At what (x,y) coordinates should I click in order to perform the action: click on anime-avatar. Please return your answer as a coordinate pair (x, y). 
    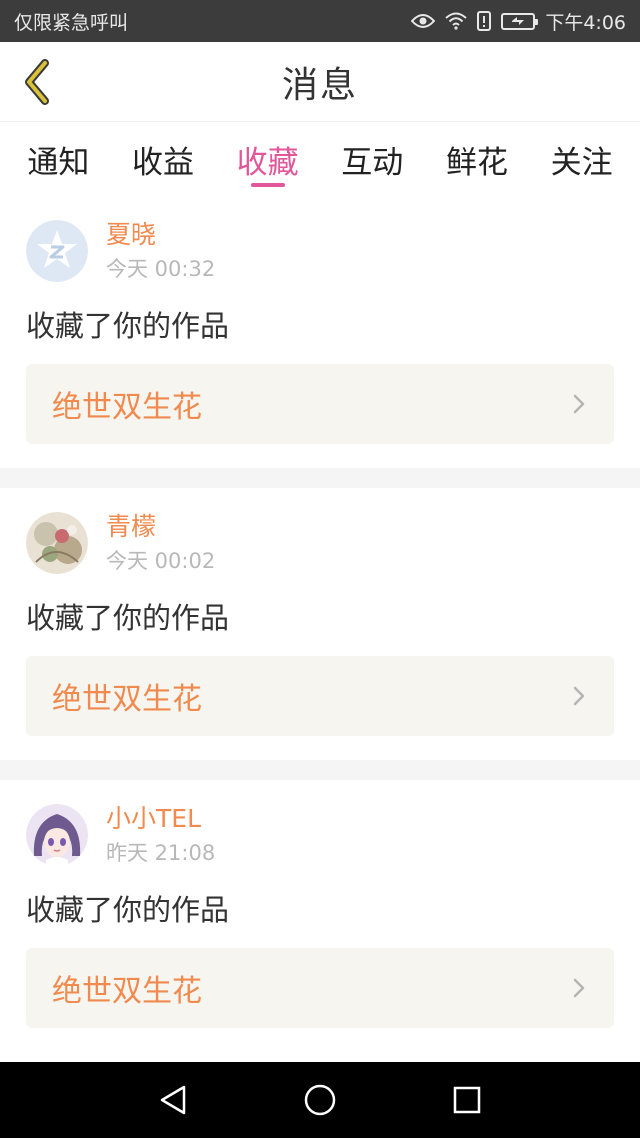
    Looking at the image, I should click on (57, 835).